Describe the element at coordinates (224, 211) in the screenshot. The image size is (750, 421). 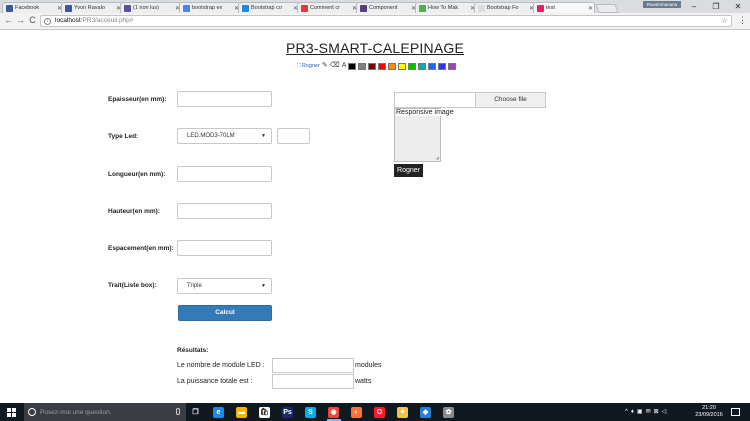
I see `hauteur-input` at that location.